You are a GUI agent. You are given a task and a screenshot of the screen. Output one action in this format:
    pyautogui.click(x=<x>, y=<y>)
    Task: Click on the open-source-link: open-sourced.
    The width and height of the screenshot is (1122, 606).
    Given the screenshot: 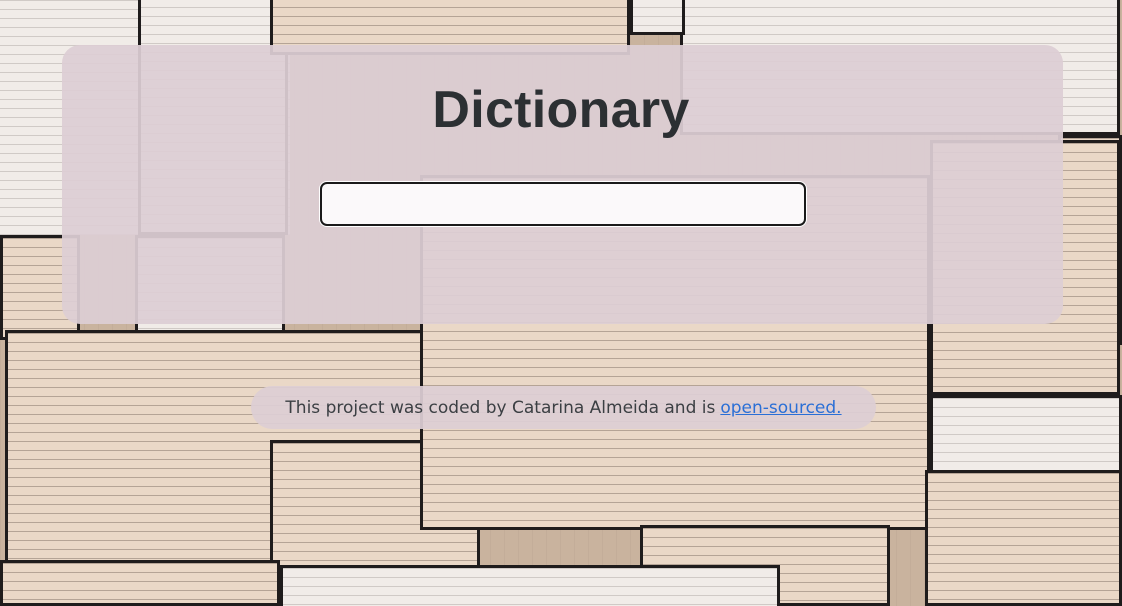 What is the action you would take?
    pyautogui.click(x=780, y=408)
    